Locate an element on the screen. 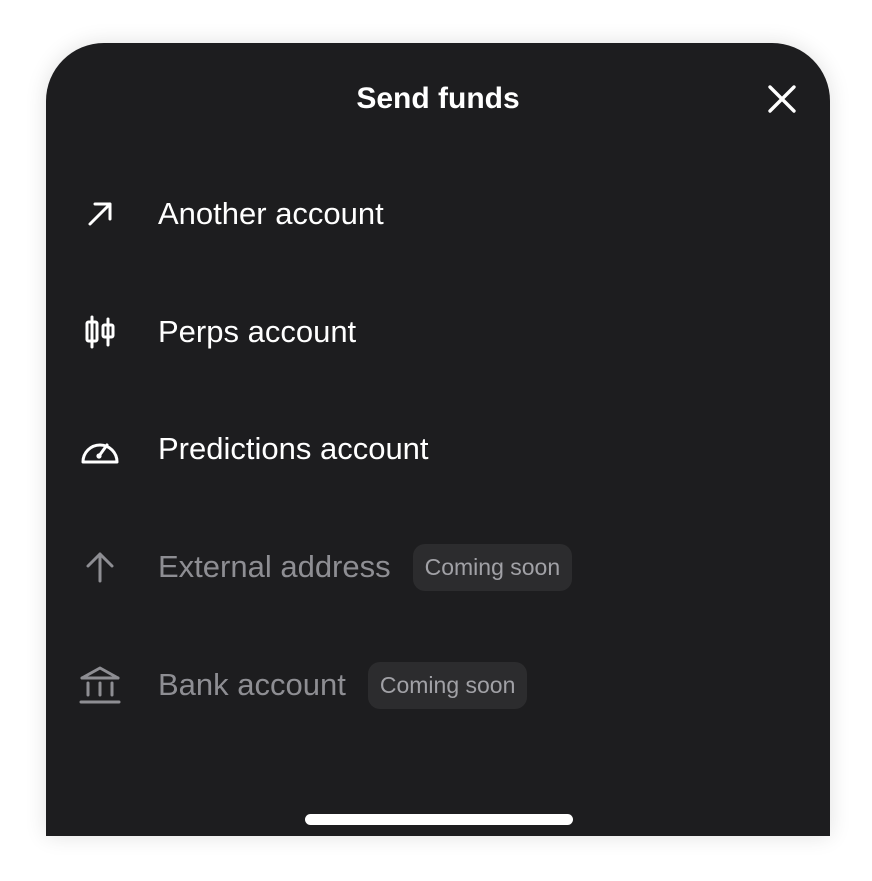 The image size is (872, 881). menu-item-bank-account: Bank account Coming soon is located at coordinates (438, 685).